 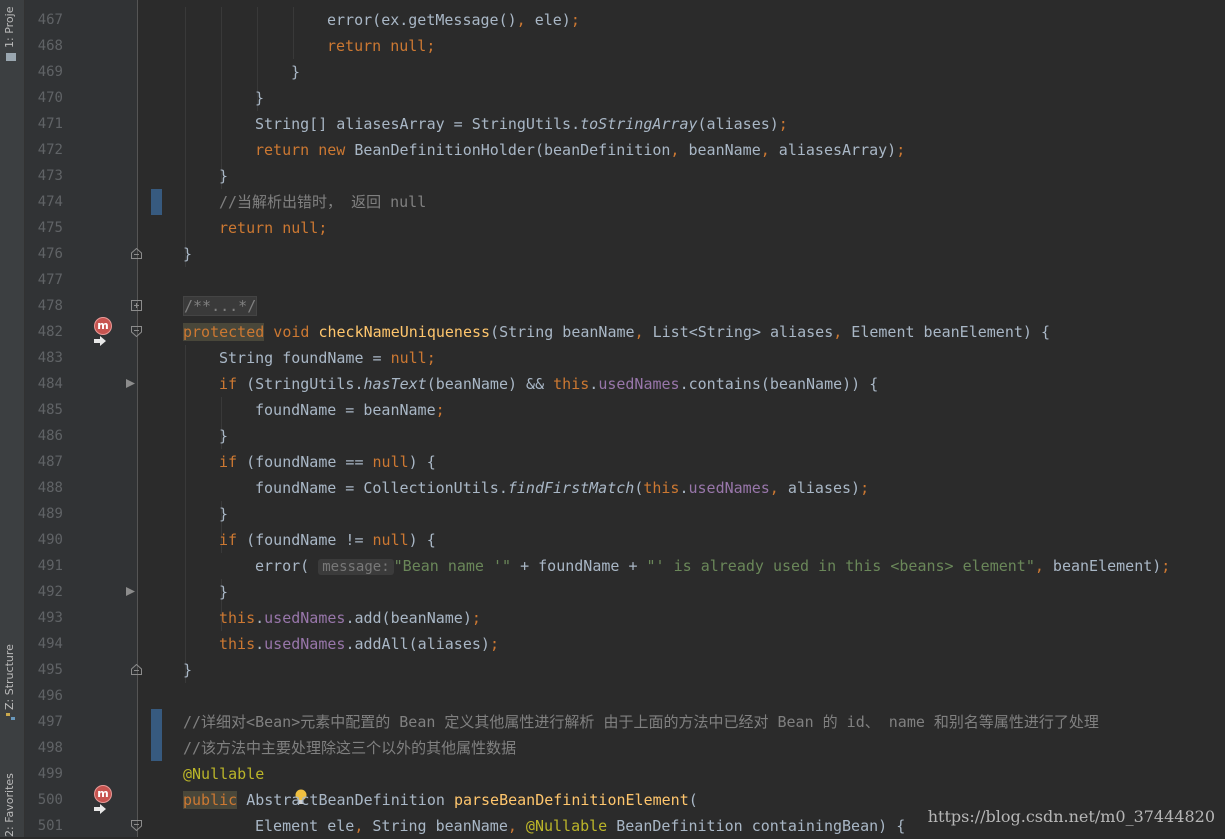 What do you see at coordinates (693, 800) in the screenshot?
I see `code-token: (` at bounding box center [693, 800].